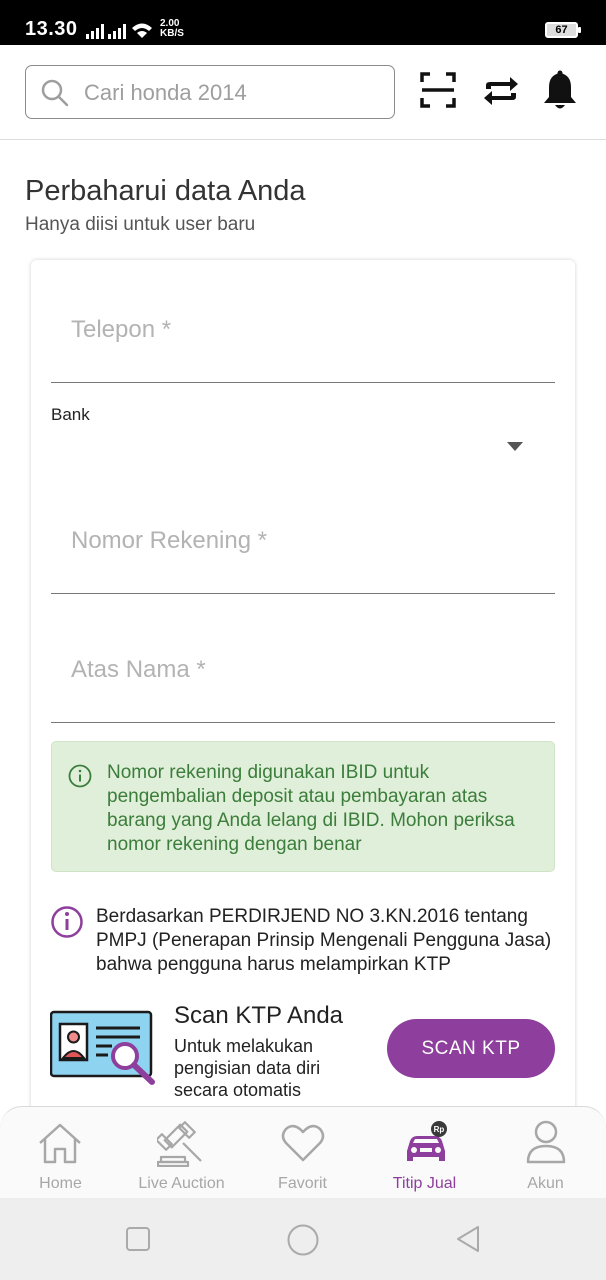 The width and height of the screenshot is (606, 1280). I want to click on heart-icon, so click(303, 1143).